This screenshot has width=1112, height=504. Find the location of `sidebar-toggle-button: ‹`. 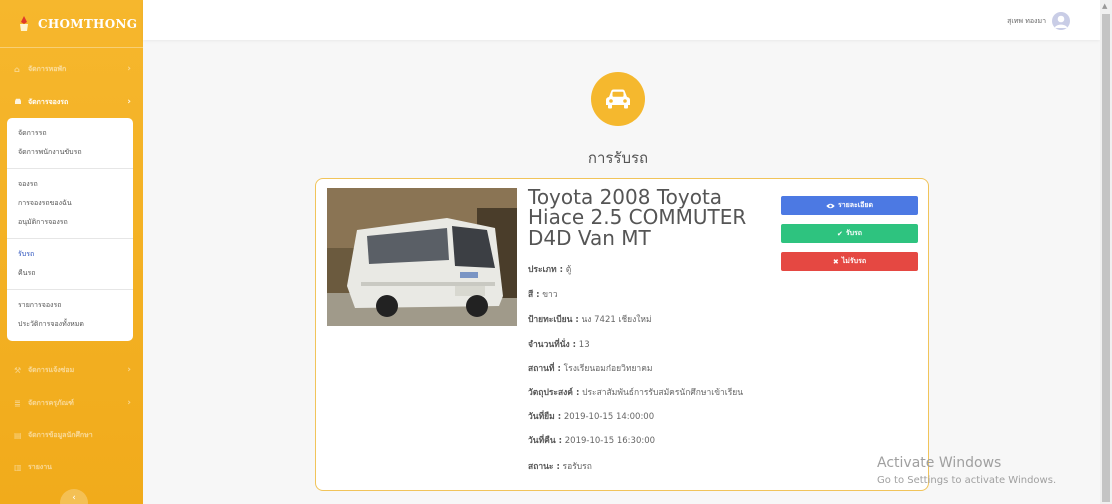

sidebar-toggle-button: ‹ is located at coordinates (74, 496).